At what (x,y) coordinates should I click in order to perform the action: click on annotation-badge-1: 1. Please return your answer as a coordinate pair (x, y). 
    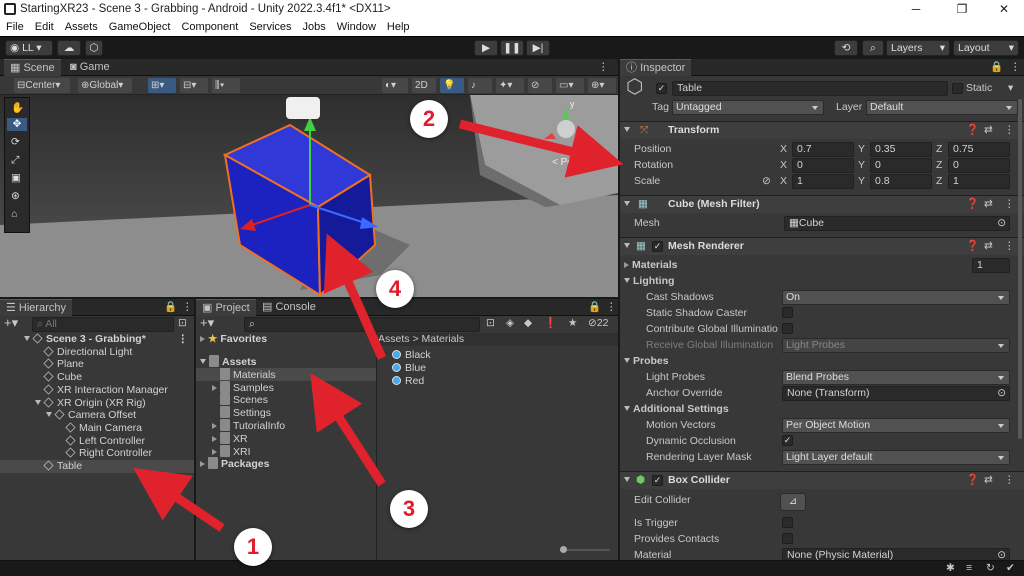
    Looking at the image, I should click on (253, 547).